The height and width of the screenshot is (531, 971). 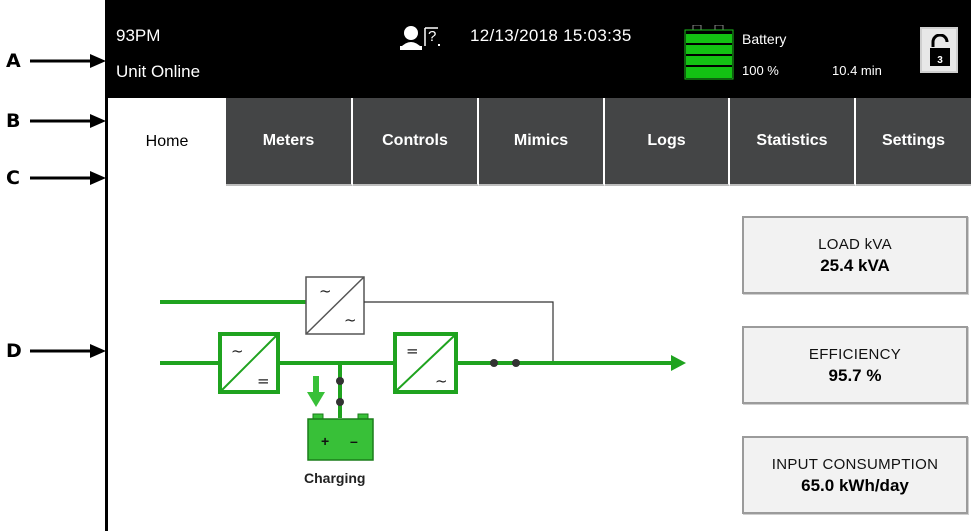 I want to click on callout-a: A, so click(x=54, y=61).